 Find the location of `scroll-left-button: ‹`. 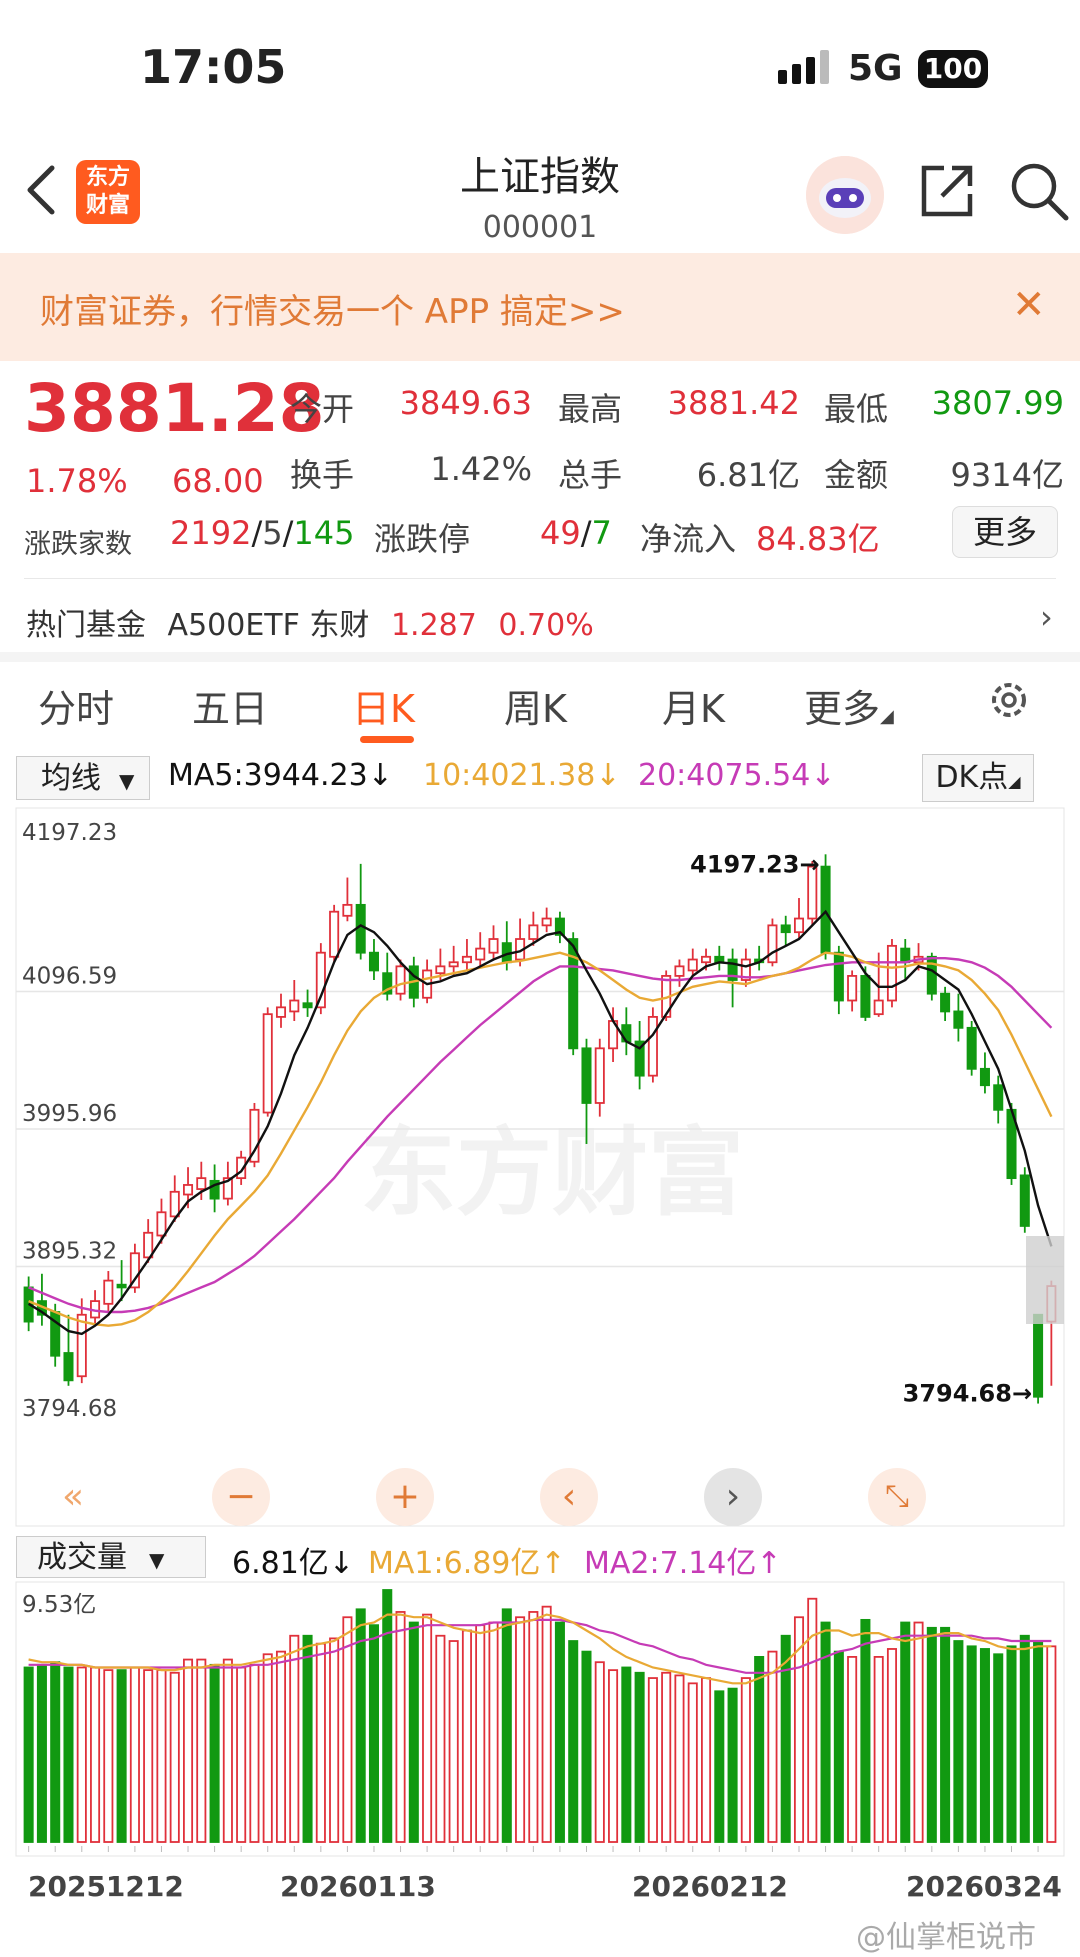

scroll-left-button: ‹ is located at coordinates (569, 1497).